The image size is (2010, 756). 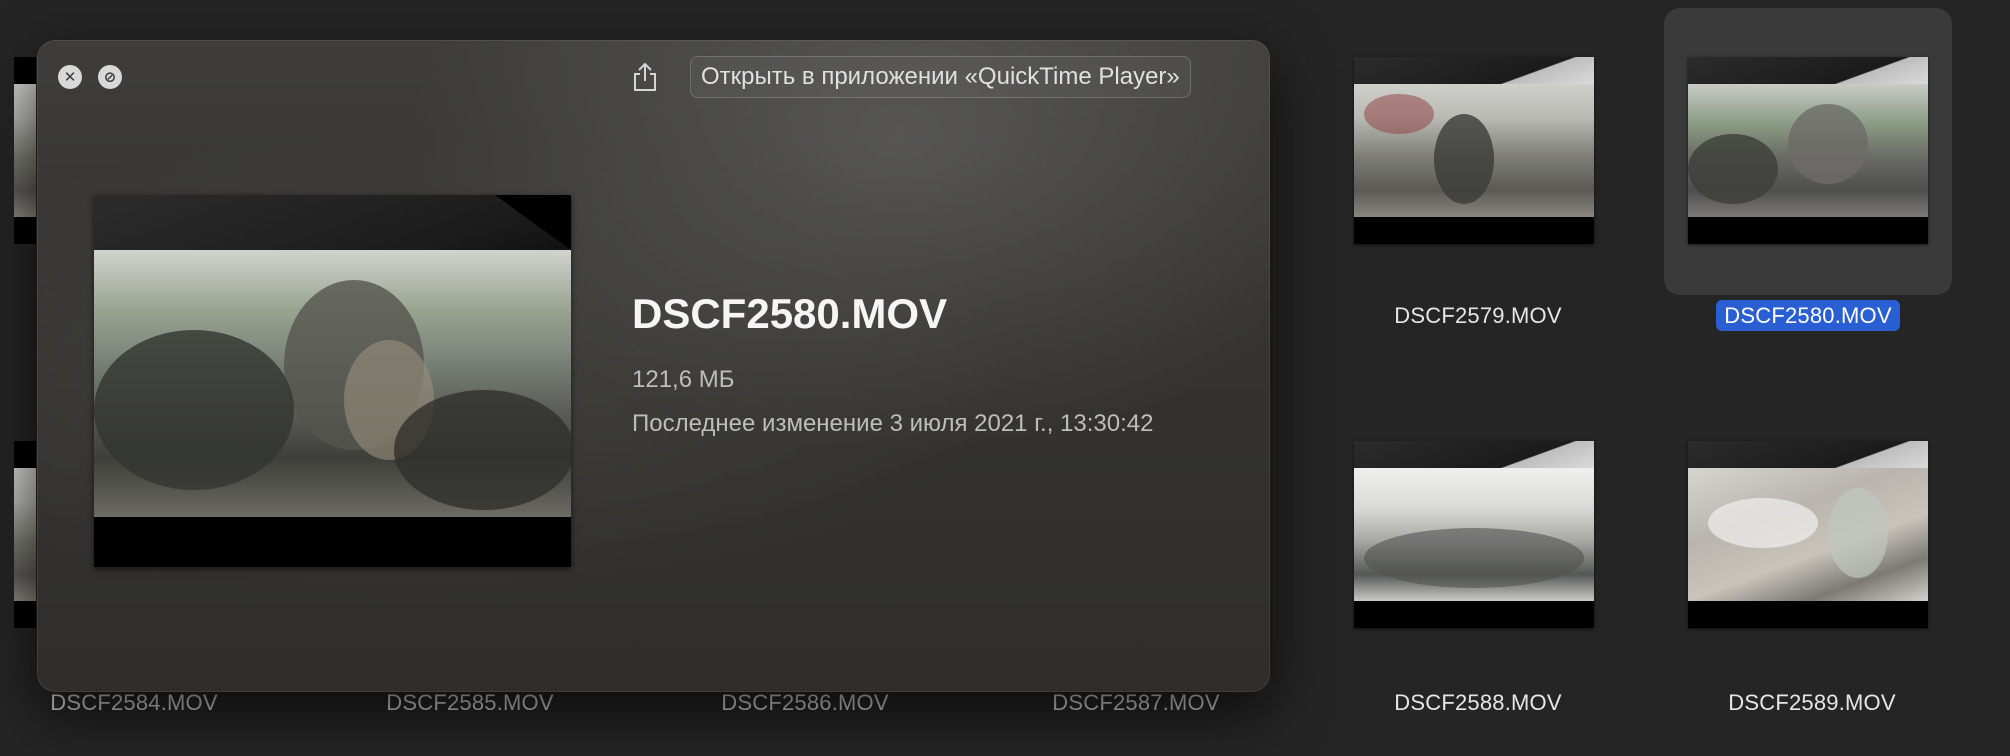 I want to click on file-name: DSCF2584.MOV, so click(x=151, y=703).